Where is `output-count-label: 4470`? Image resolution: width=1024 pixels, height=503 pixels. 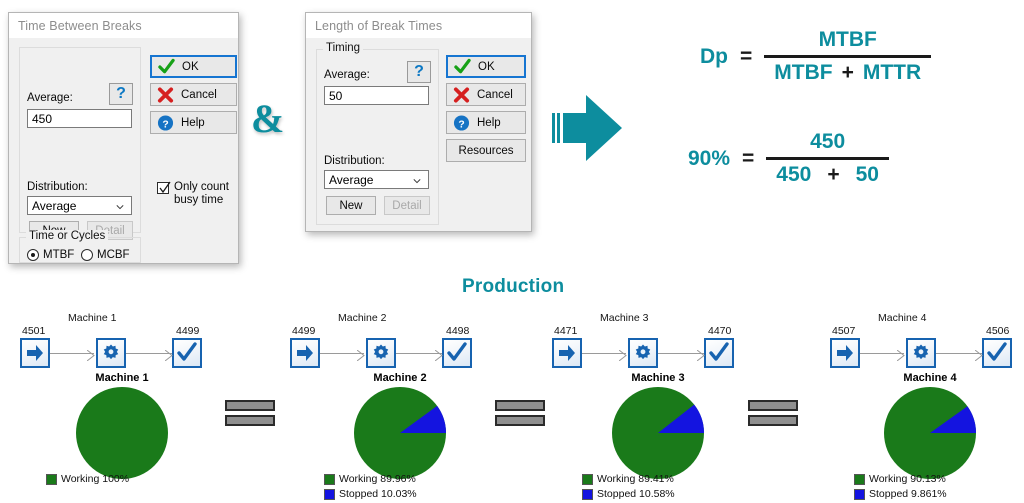
output-count-label: 4470 is located at coordinates (720, 331).